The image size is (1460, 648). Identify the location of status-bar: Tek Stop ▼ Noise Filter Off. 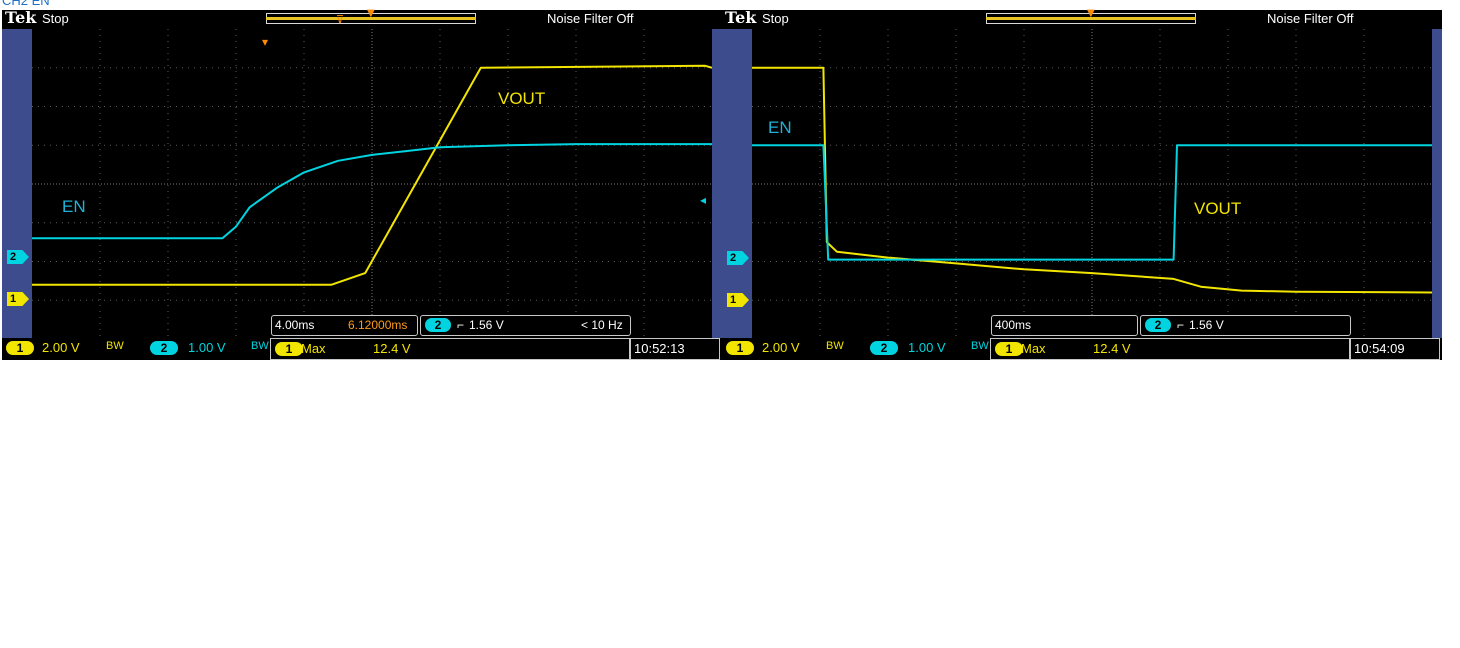
(1082, 18).